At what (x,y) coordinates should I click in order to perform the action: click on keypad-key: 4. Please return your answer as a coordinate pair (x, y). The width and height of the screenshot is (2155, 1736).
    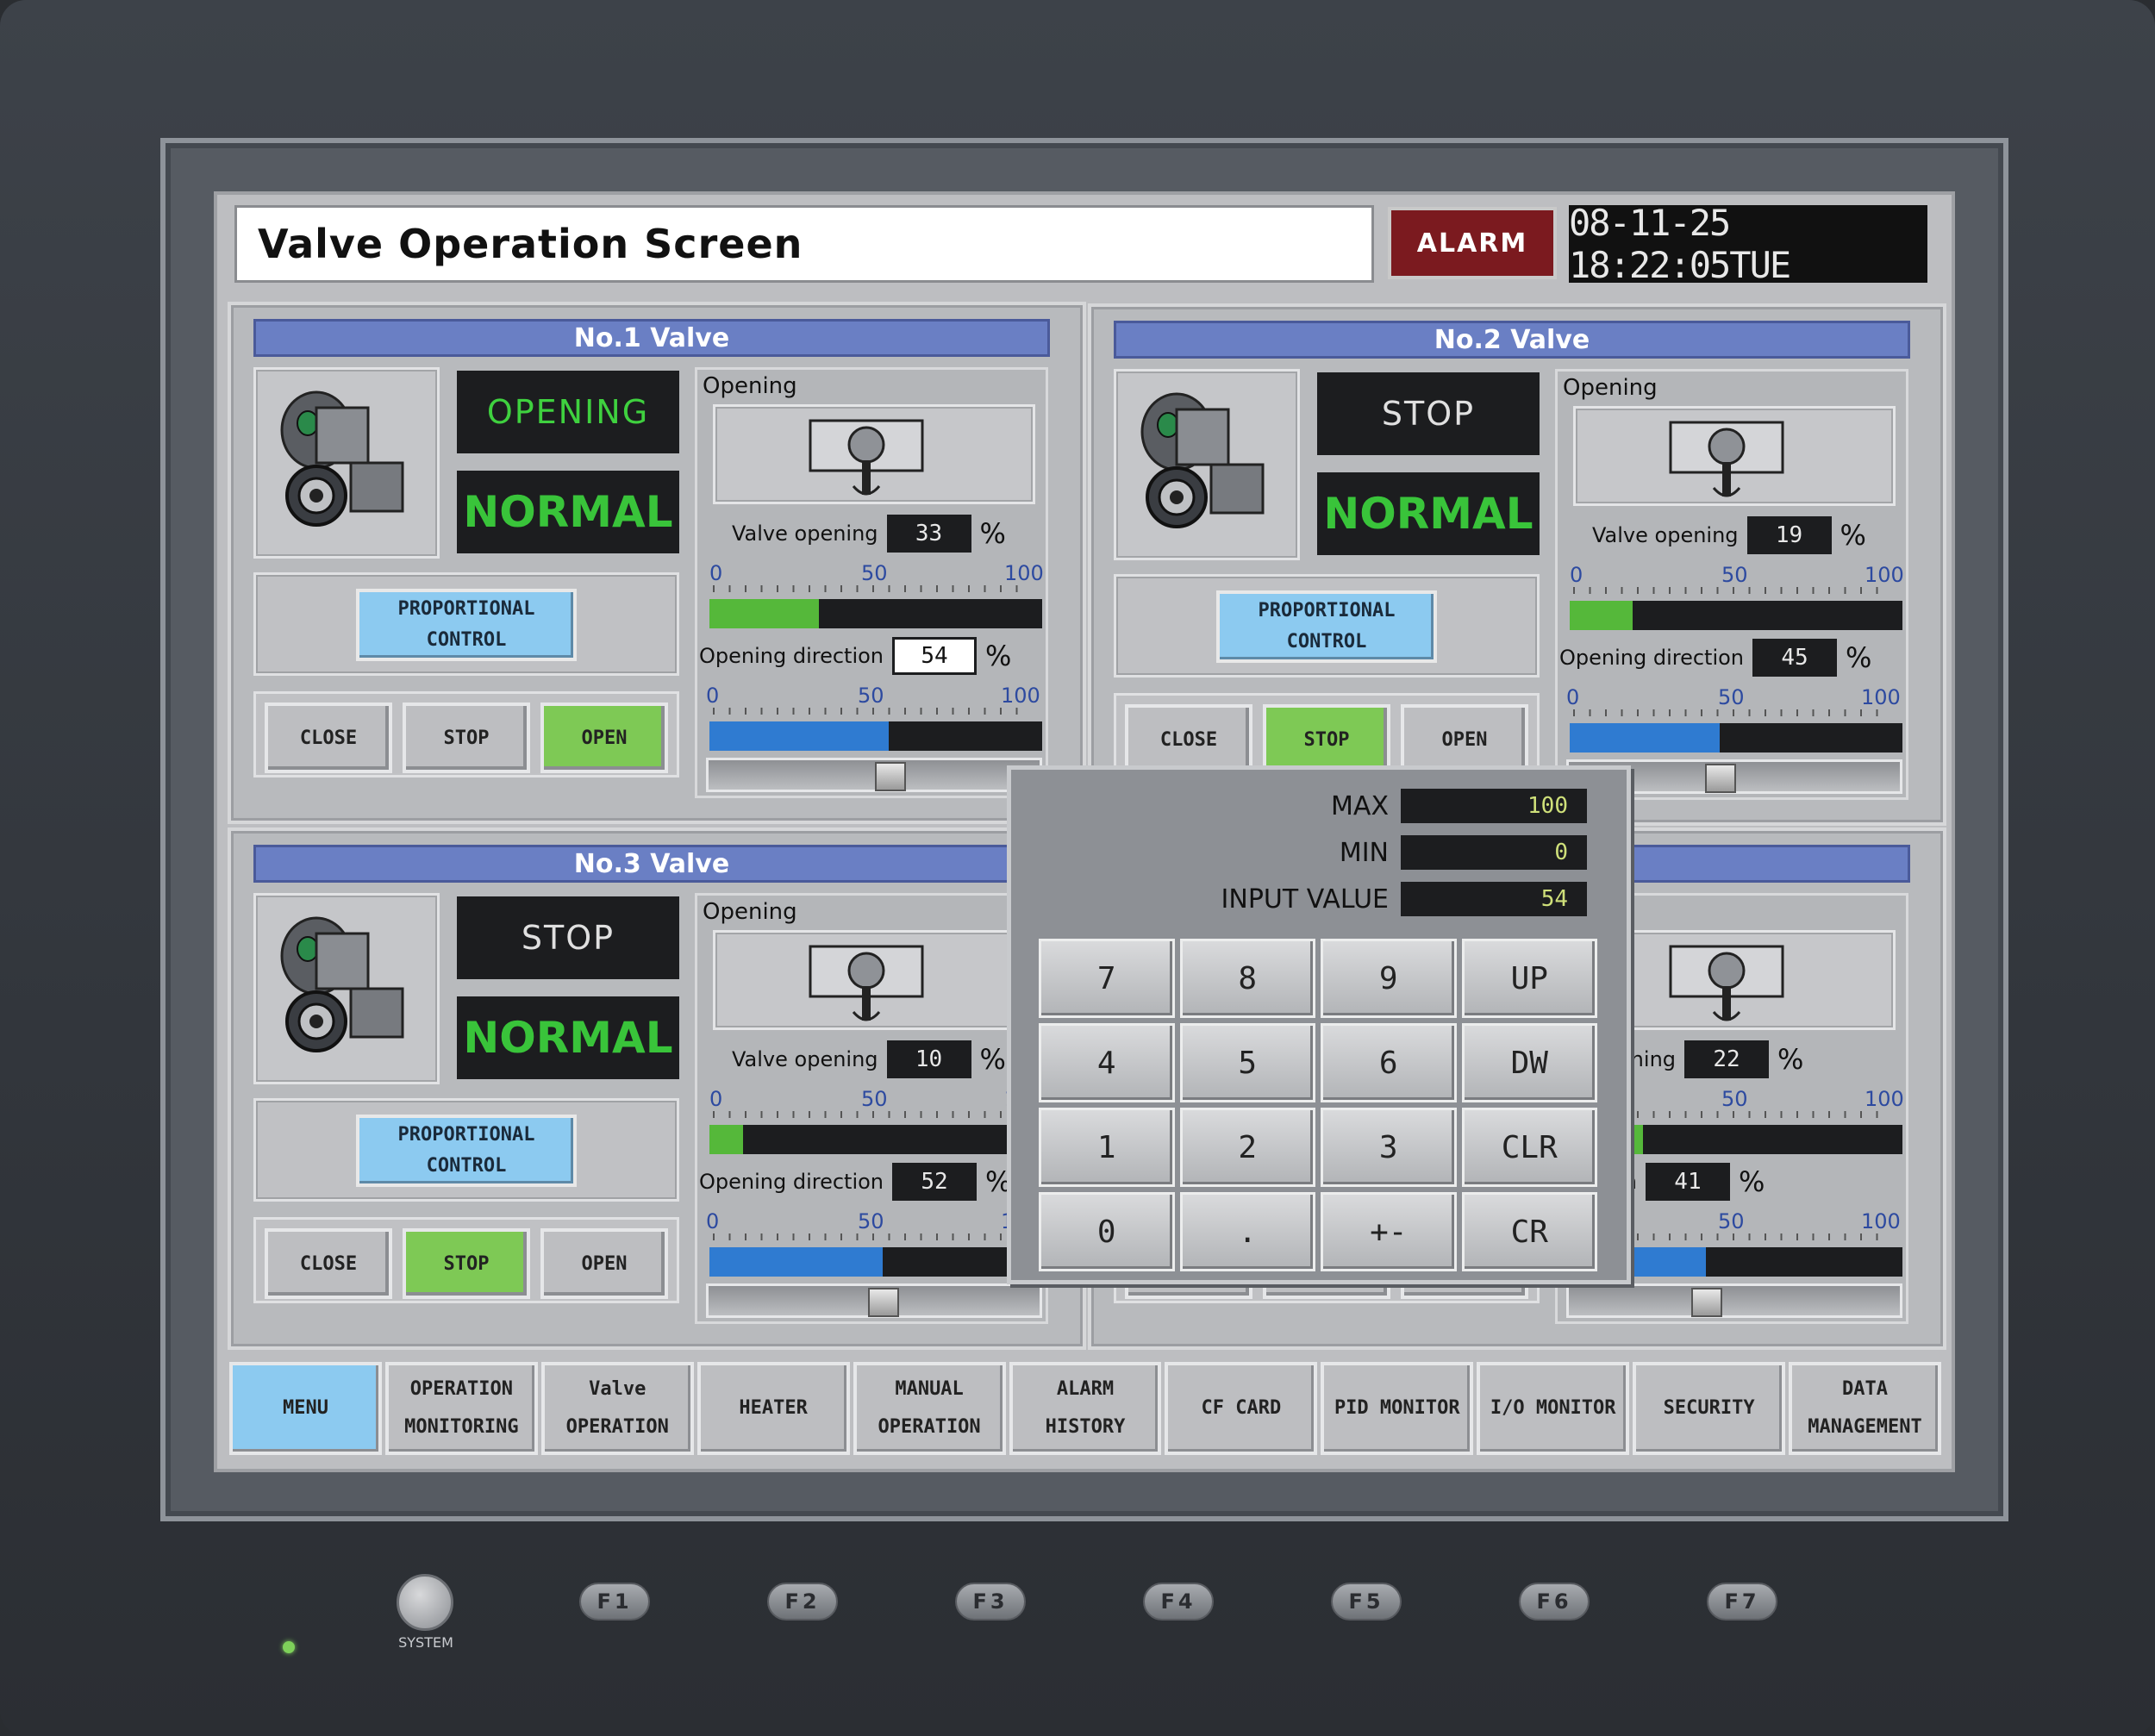
    Looking at the image, I should click on (1107, 1062).